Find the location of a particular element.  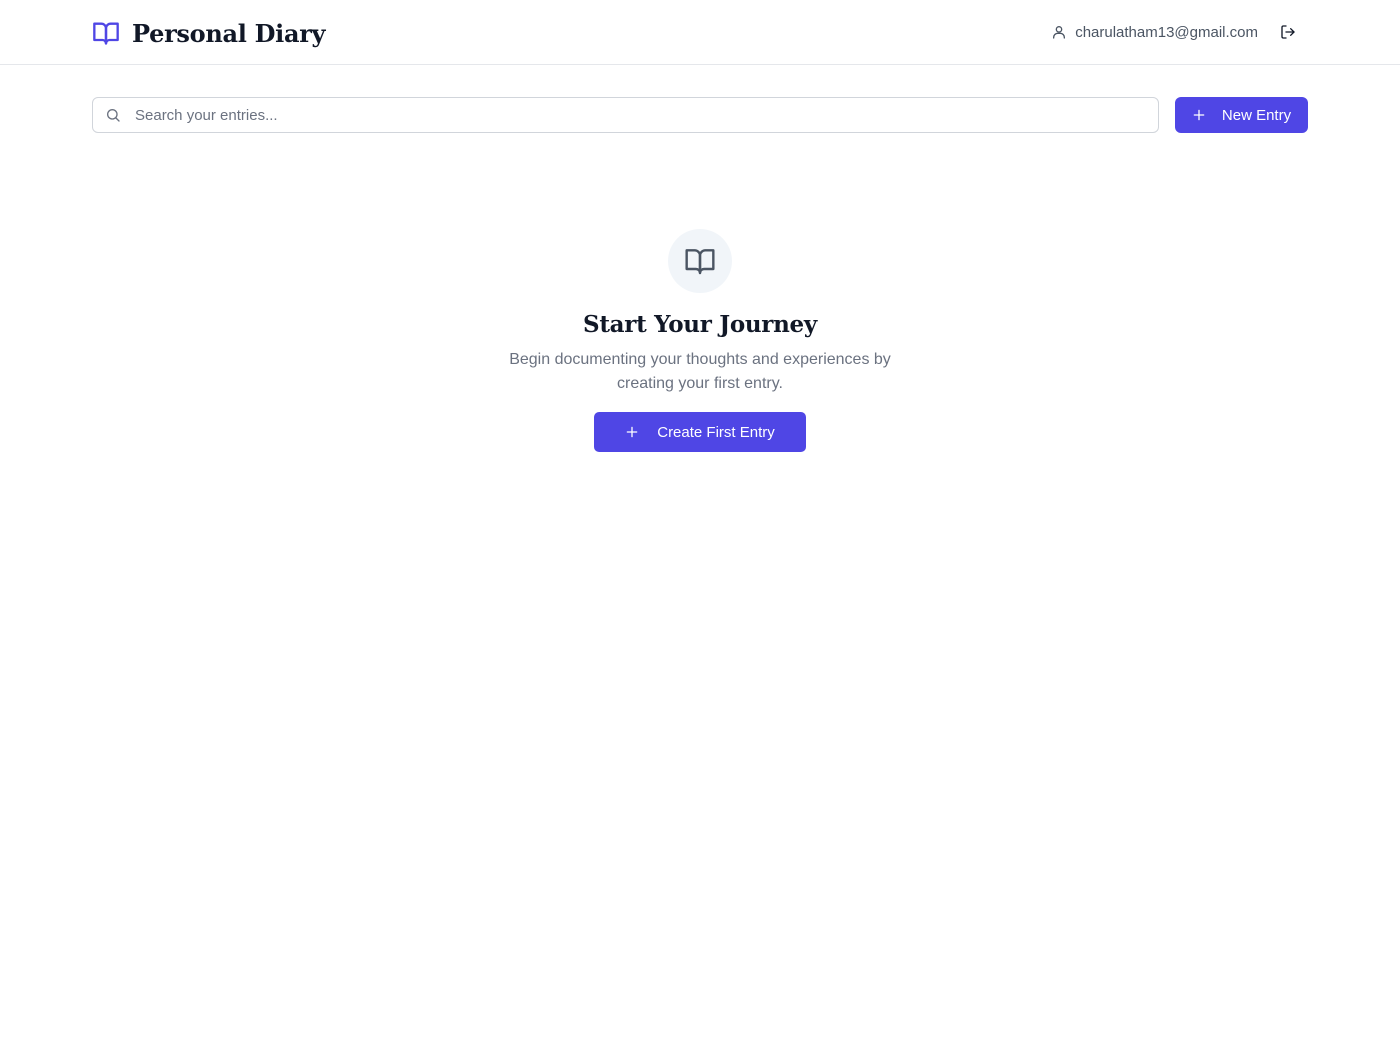

user-email: charulatham13@gmail.com is located at coordinates (1166, 32).